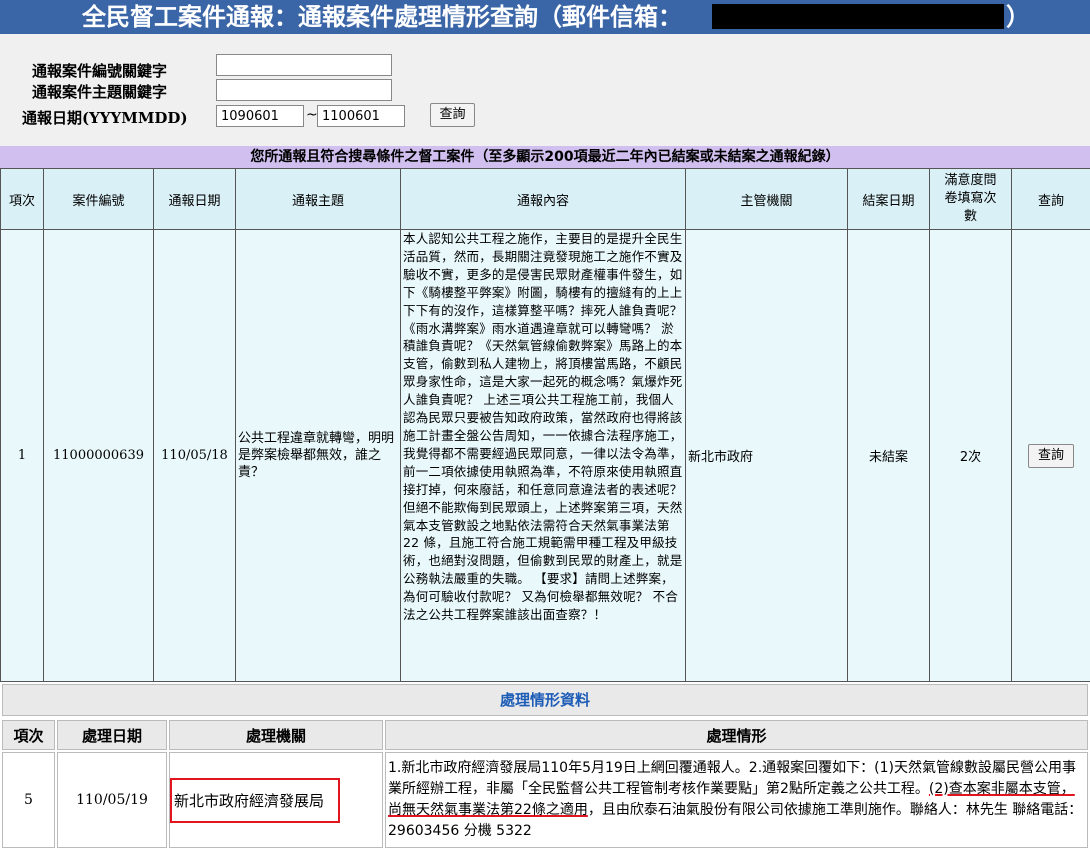  What do you see at coordinates (194, 199) in the screenshot?
I see `col-date: 通報日期` at bounding box center [194, 199].